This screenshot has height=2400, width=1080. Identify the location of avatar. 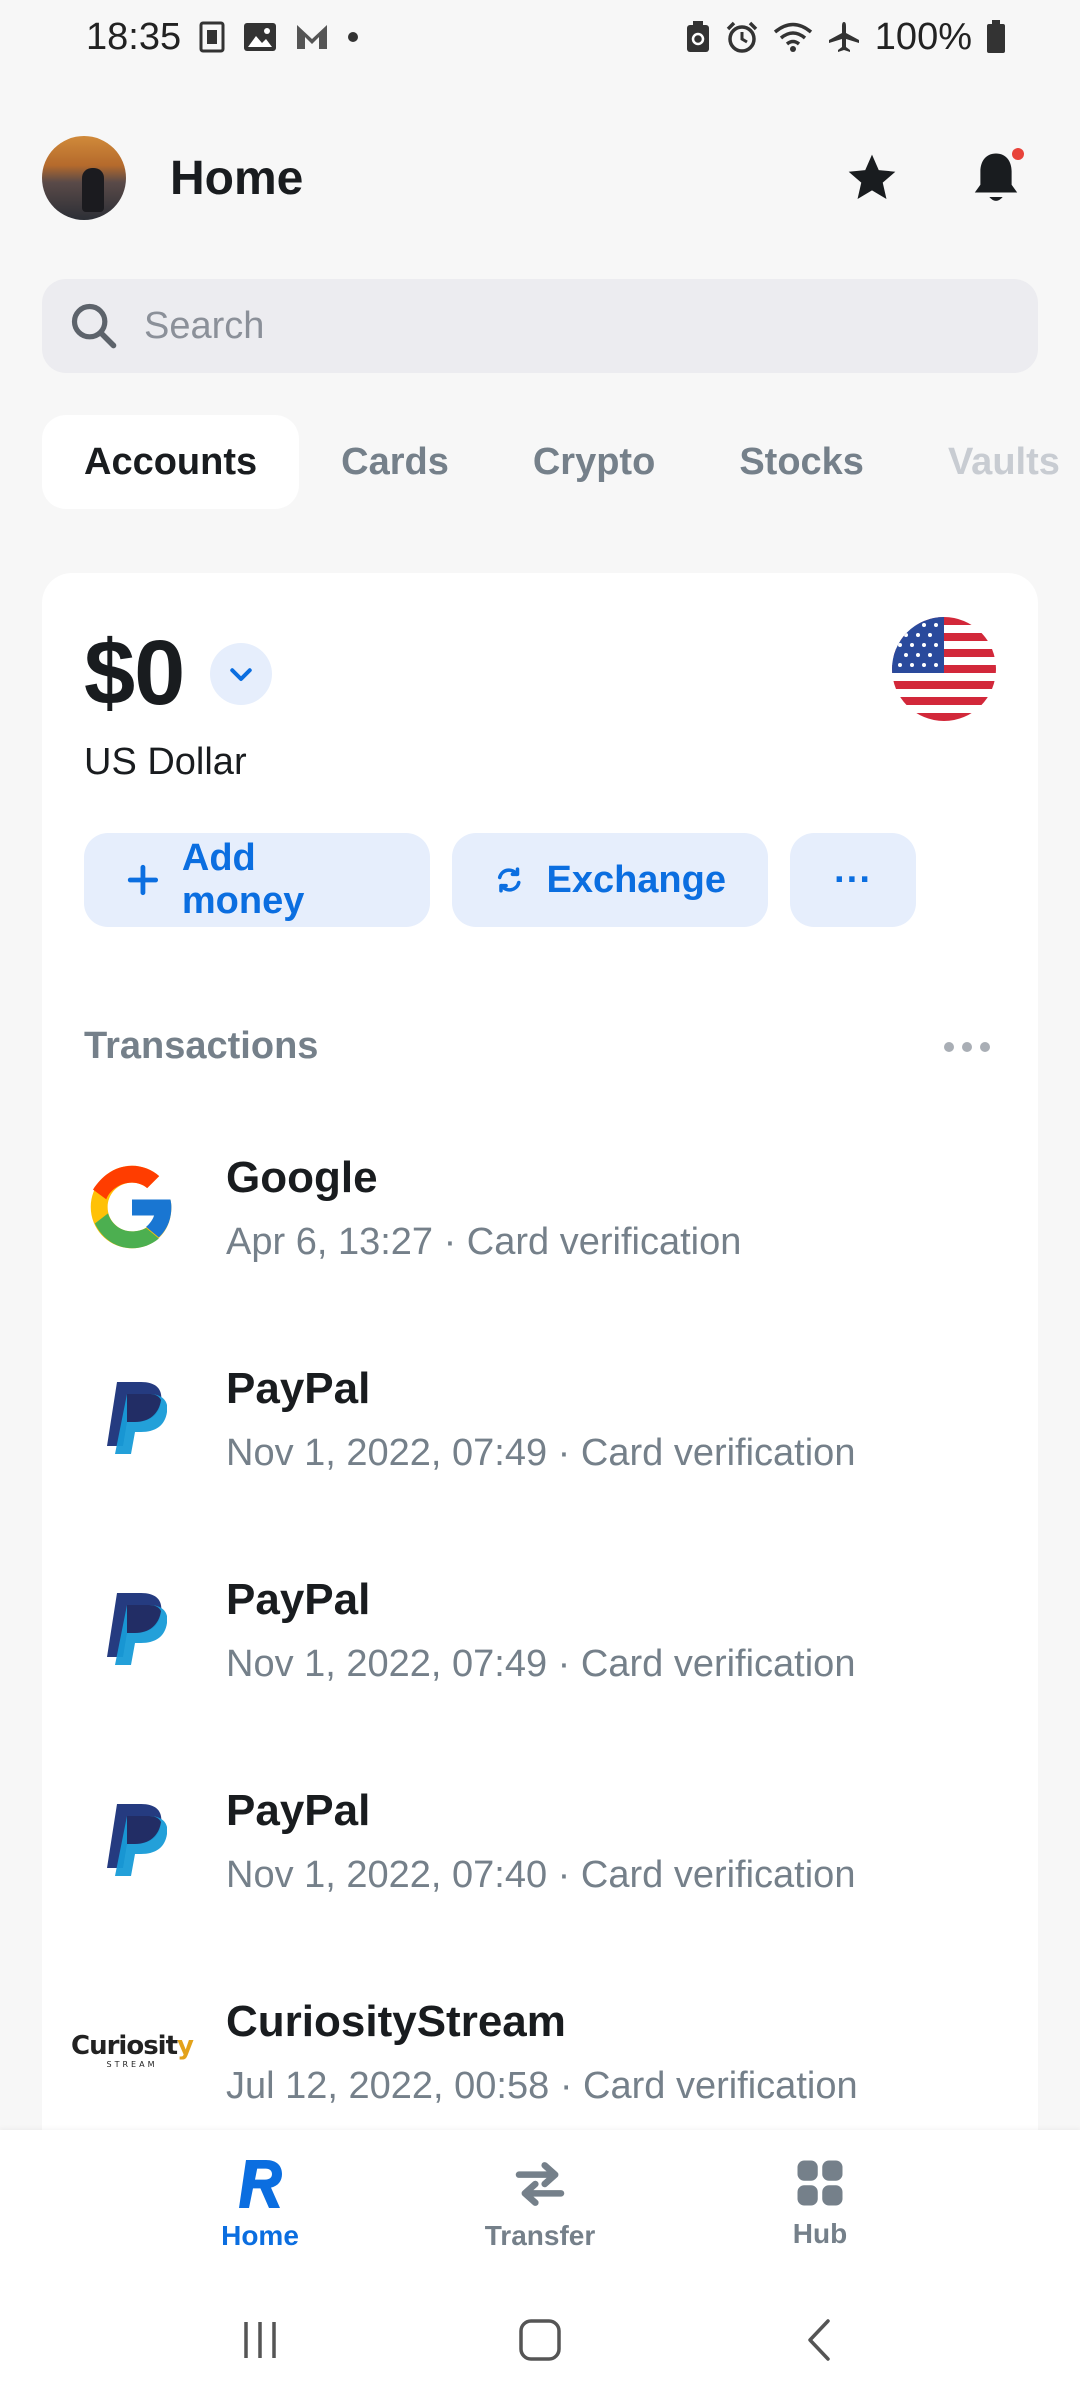
(84, 178).